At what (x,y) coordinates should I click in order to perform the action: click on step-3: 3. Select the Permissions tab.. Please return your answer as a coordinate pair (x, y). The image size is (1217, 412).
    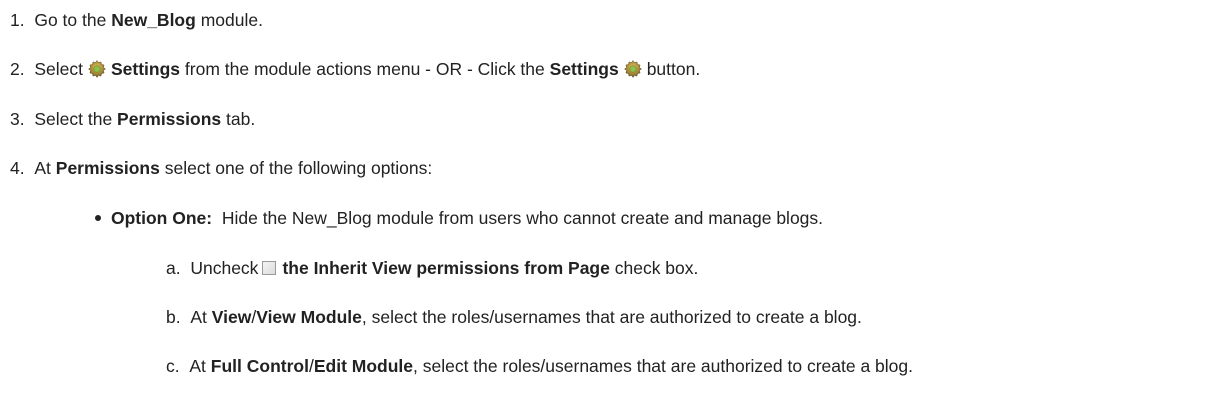
    Looking at the image, I should click on (132, 119).